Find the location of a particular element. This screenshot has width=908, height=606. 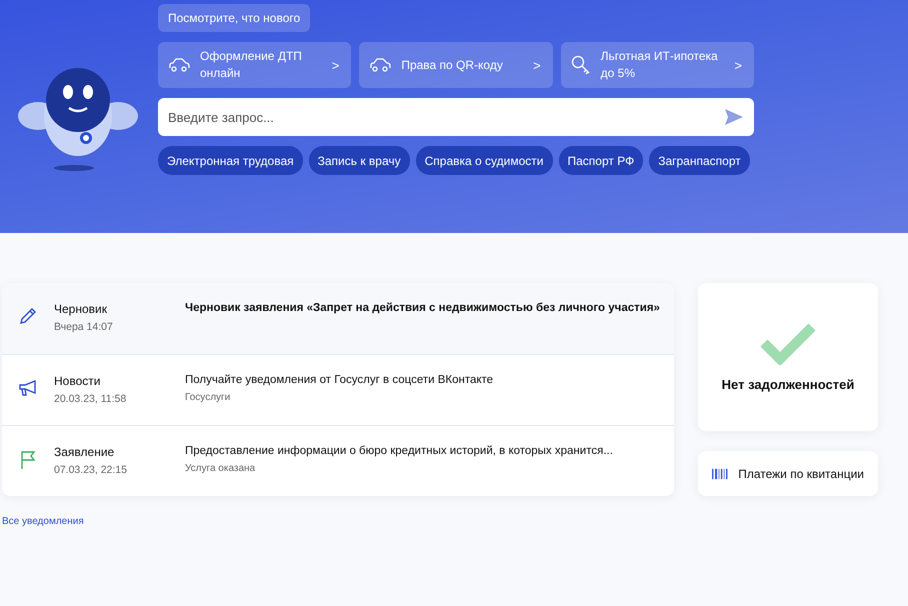

debts-status: Нет задолженностей is located at coordinates (788, 384).